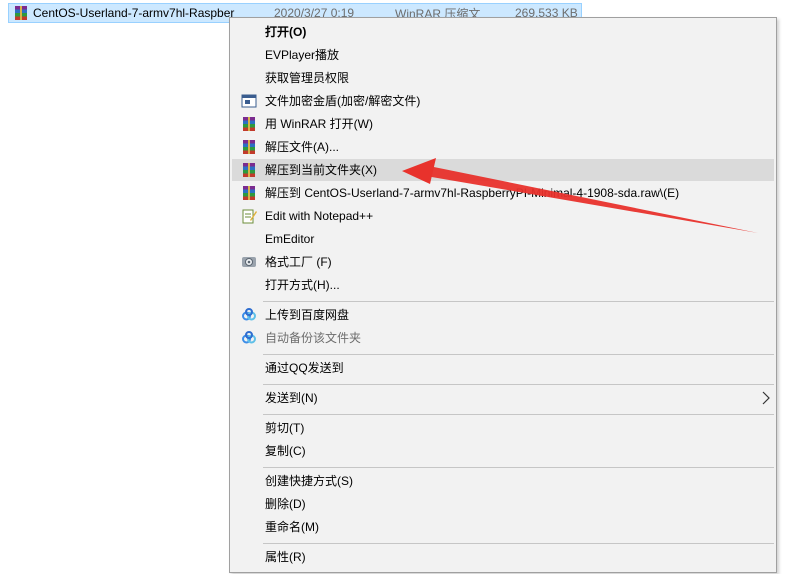 This screenshot has width=787, height=574. What do you see at coordinates (503, 338) in the screenshot?
I see `menu-item-baidu-backup: 自动备份该文件夹` at bounding box center [503, 338].